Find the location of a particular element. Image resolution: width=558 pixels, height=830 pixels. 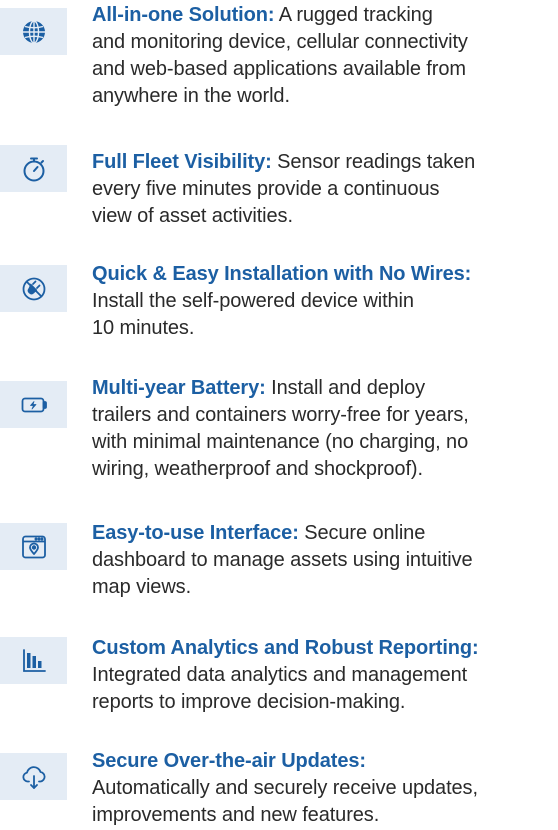

cloud-download-icon is located at coordinates (33, 776).